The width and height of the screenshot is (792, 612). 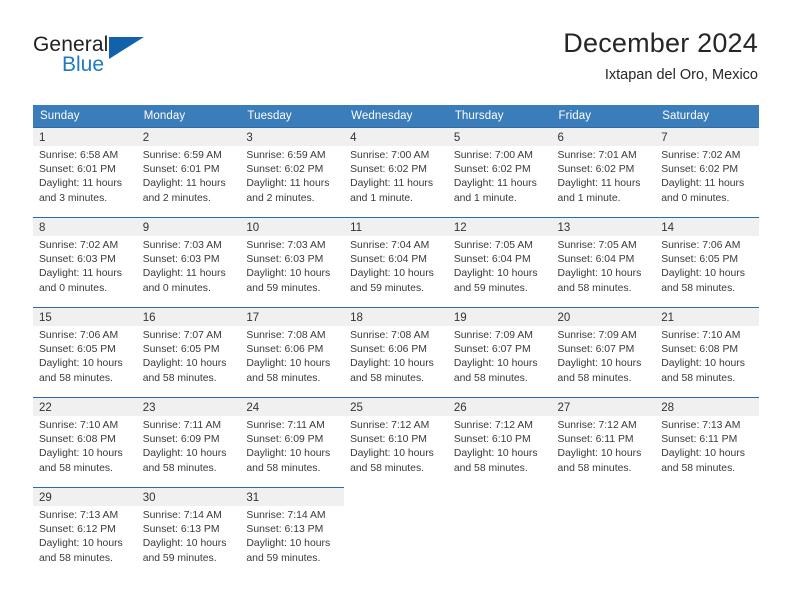 I want to click on sunset-text: Sunset: 6:06 PM, so click(x=285, y=350).